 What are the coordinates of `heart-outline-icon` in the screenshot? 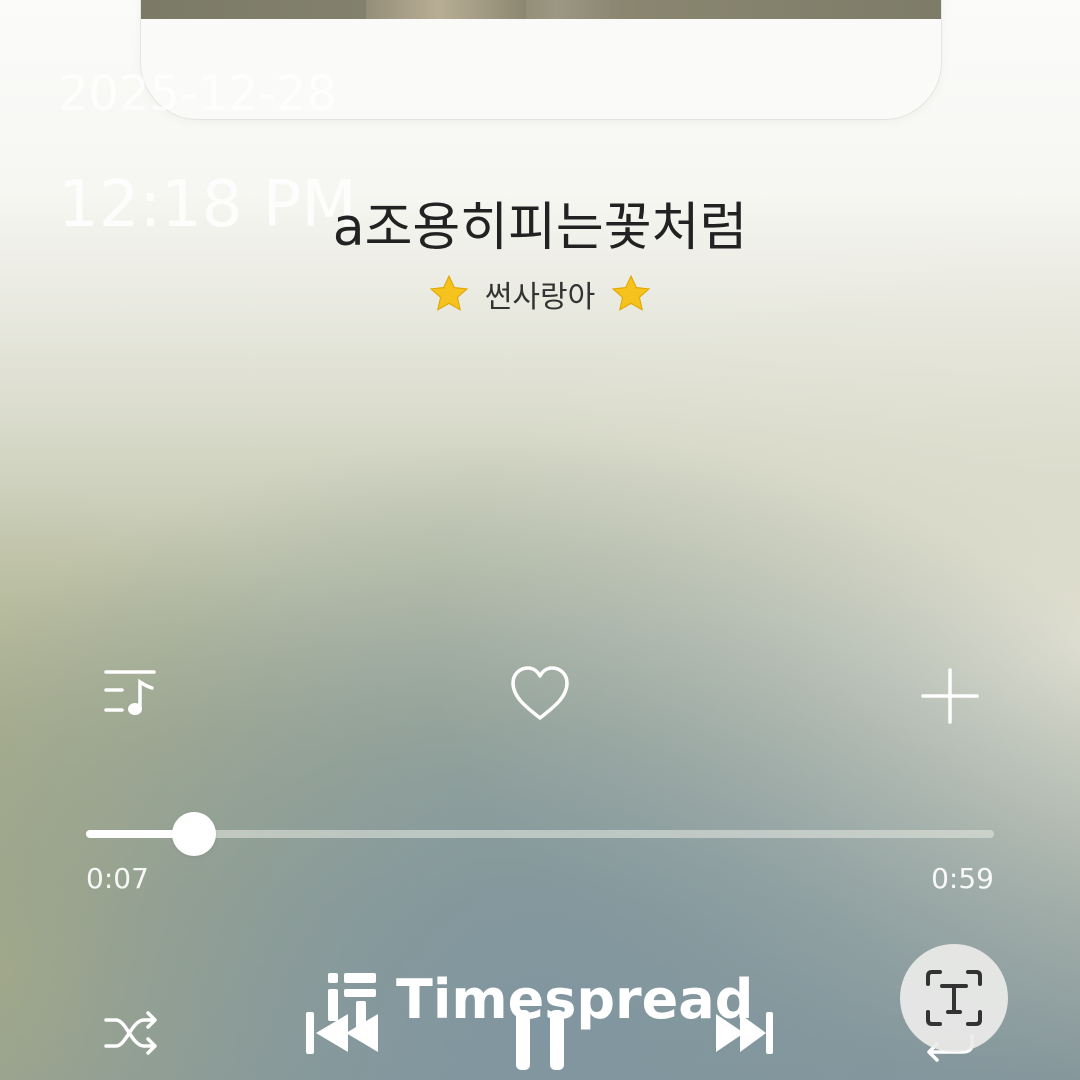 It's located at (540, 694).